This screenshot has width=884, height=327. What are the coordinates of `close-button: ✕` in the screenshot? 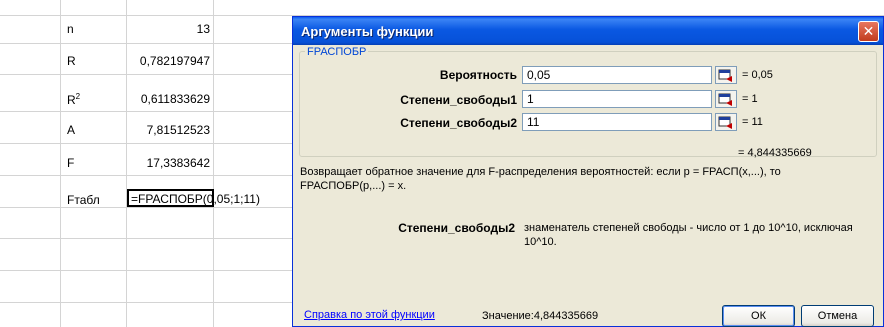 It's located at (868, 31).